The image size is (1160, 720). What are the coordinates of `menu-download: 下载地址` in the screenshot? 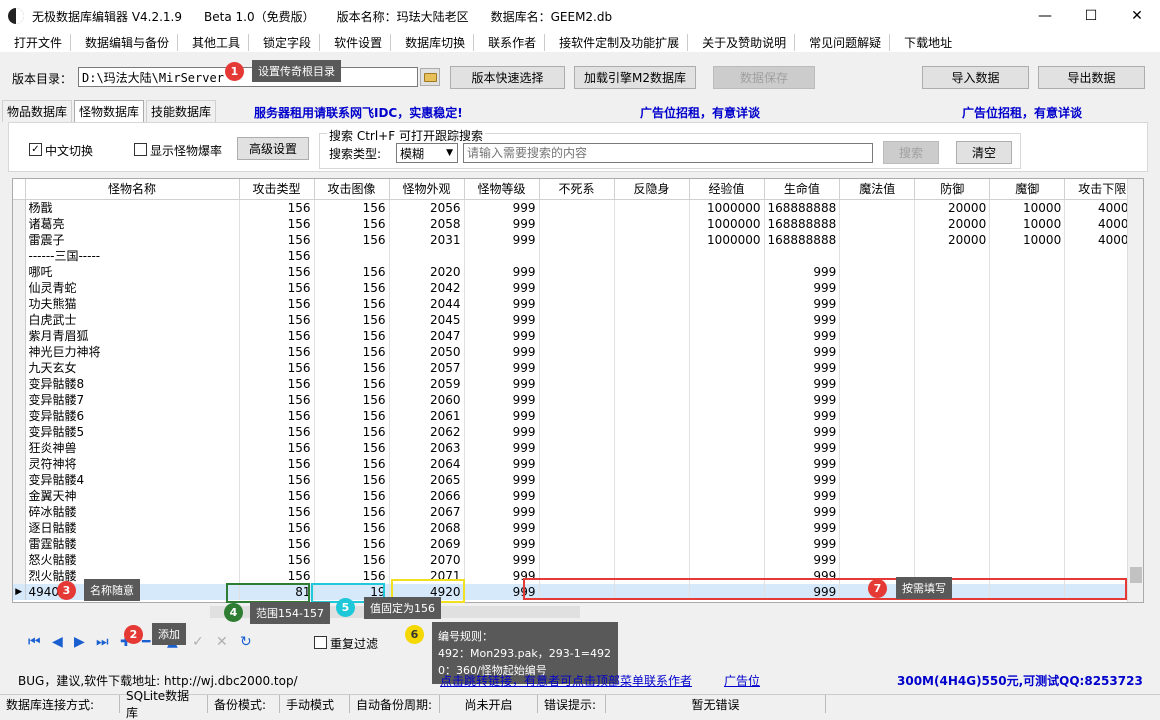 It's located at (928, 42).